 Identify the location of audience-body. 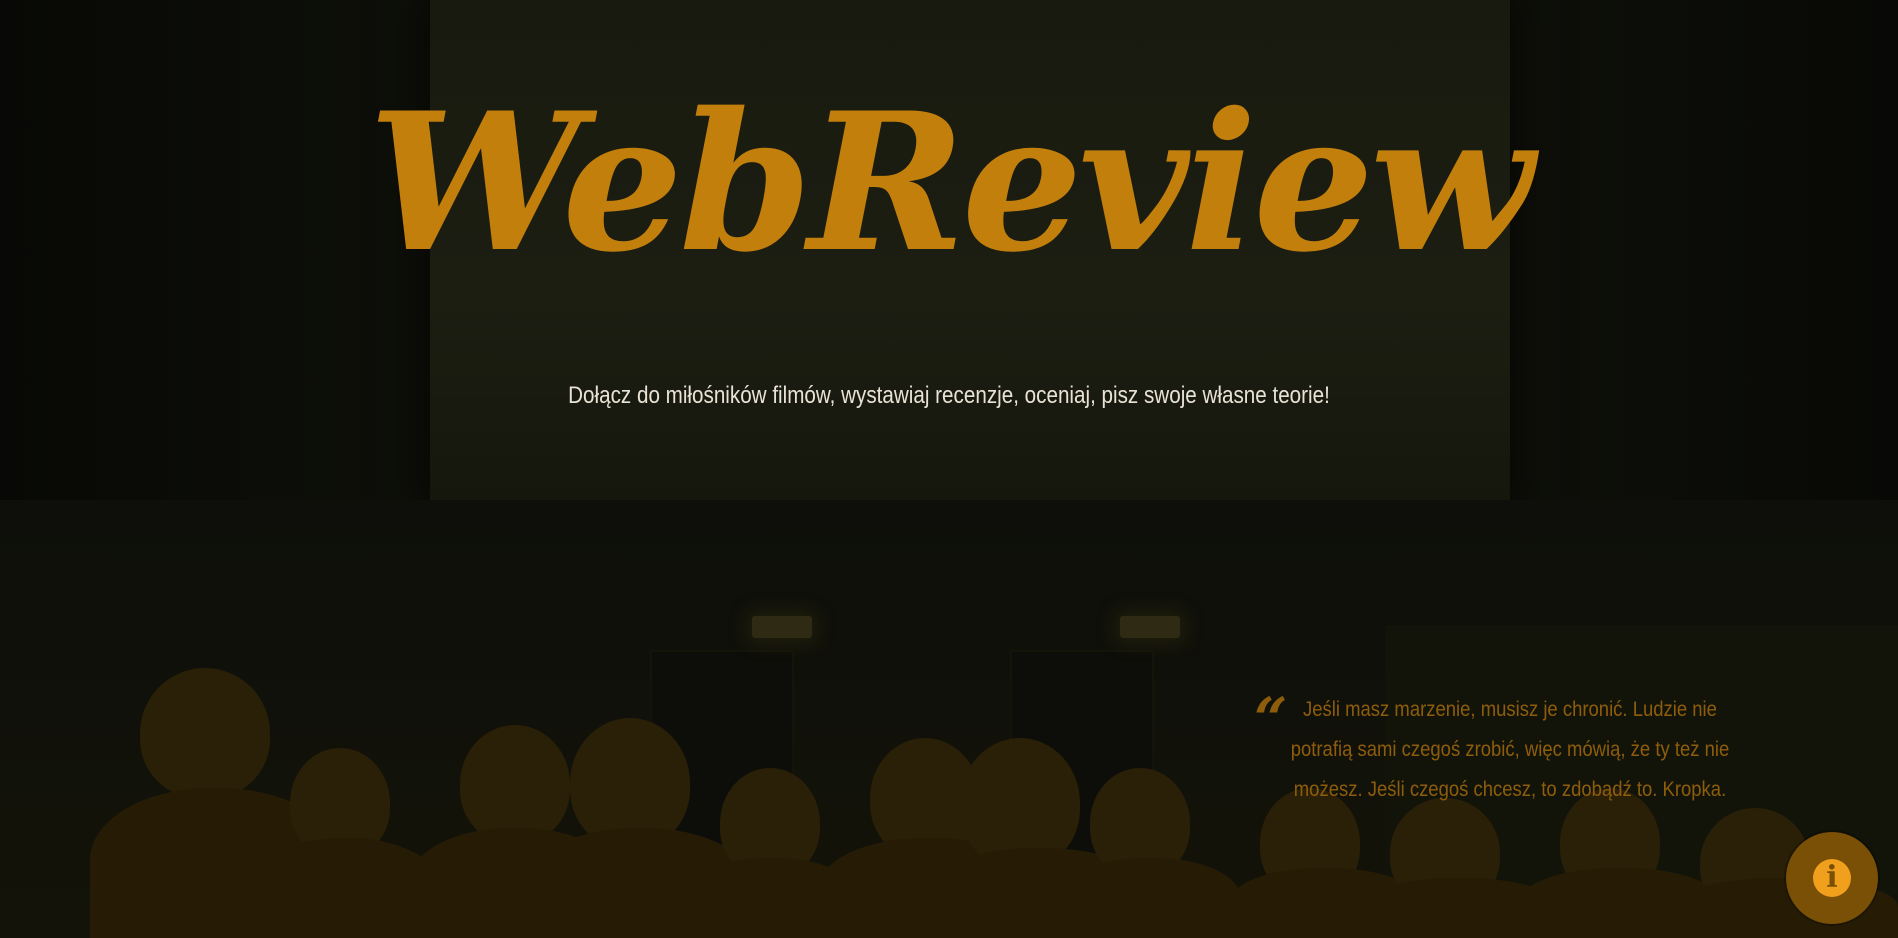
(1150, 898).